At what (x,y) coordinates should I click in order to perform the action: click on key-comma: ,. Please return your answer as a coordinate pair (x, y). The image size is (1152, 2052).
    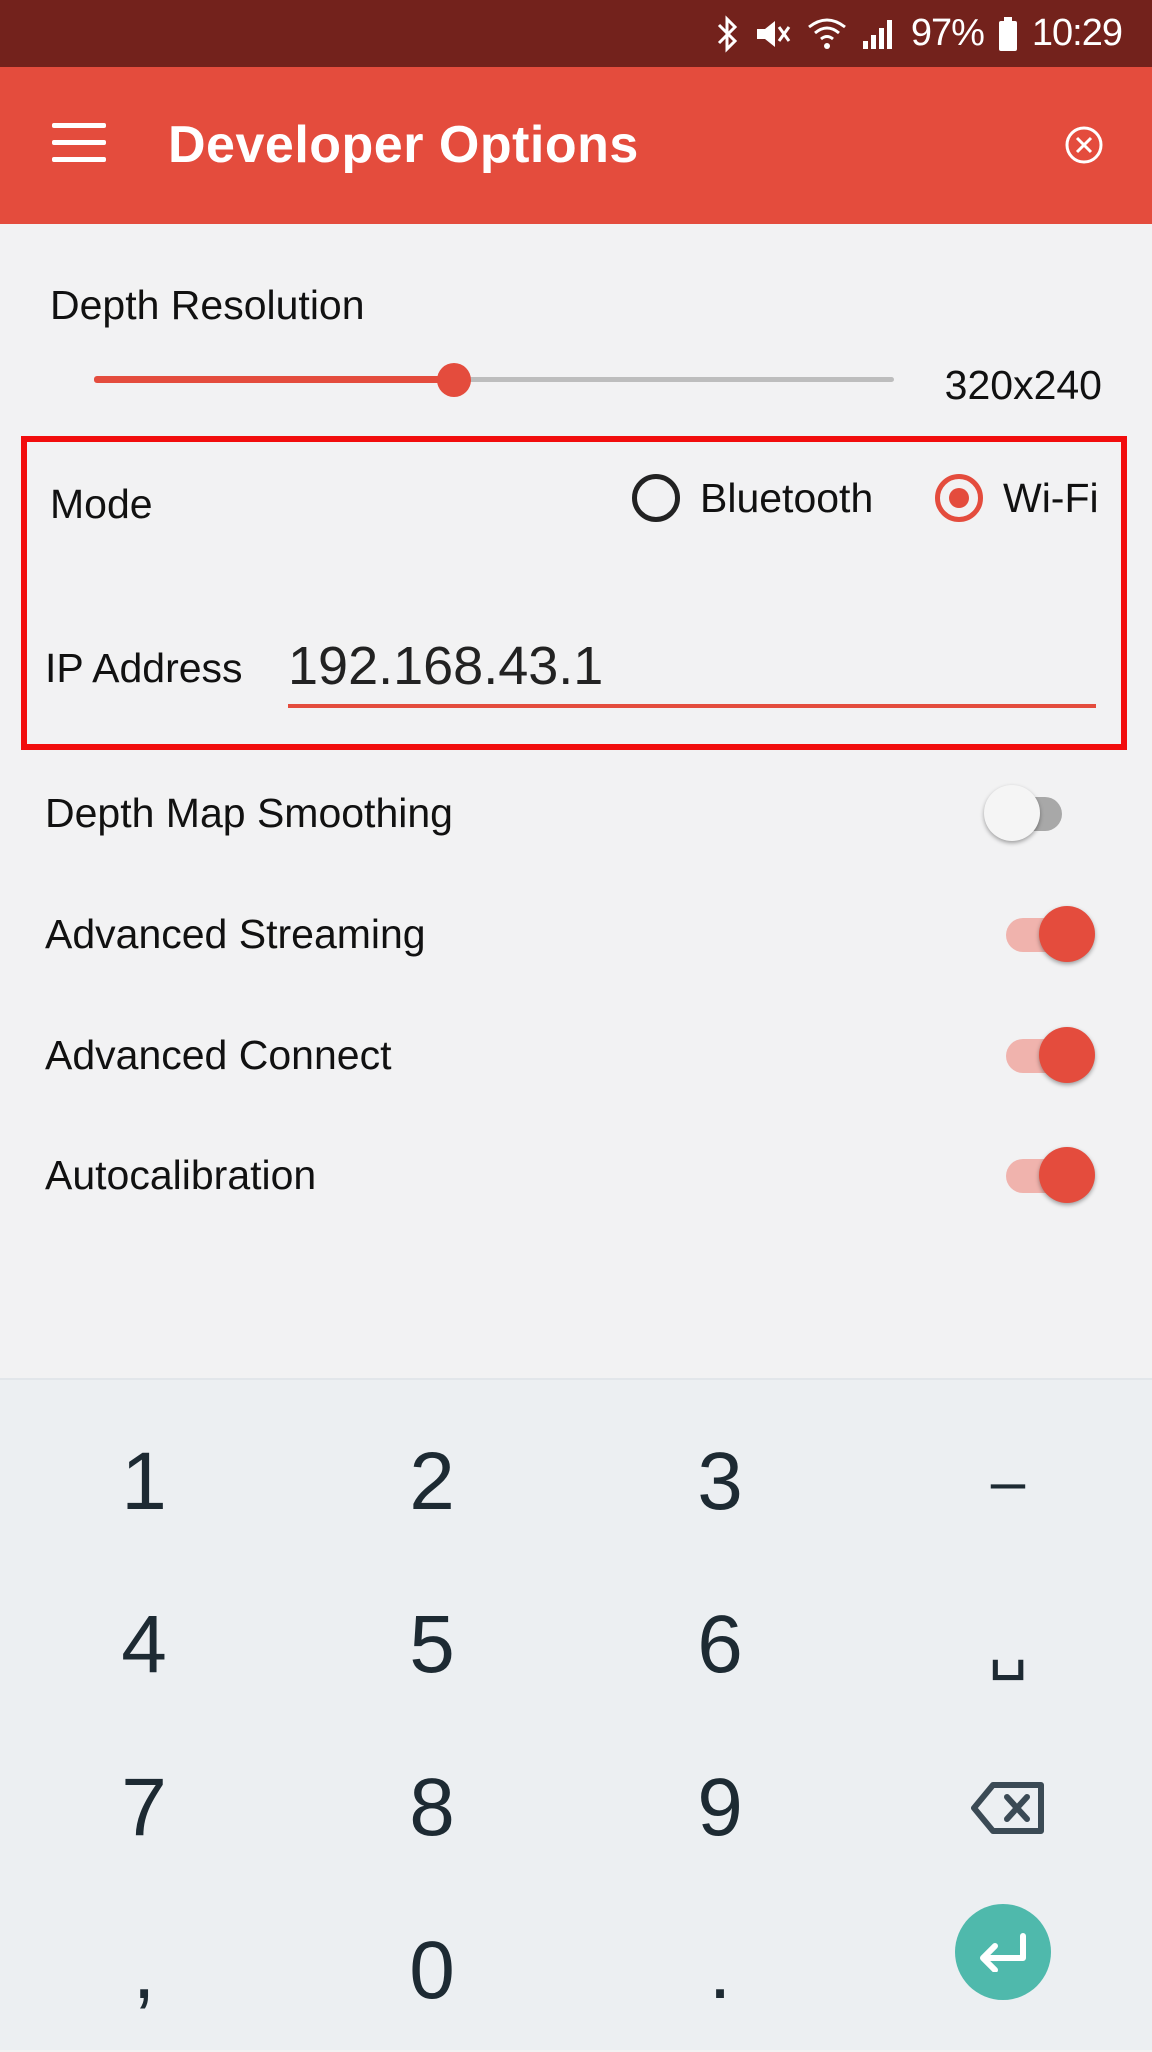
    Looking at the image, I should click on (144, 1970).